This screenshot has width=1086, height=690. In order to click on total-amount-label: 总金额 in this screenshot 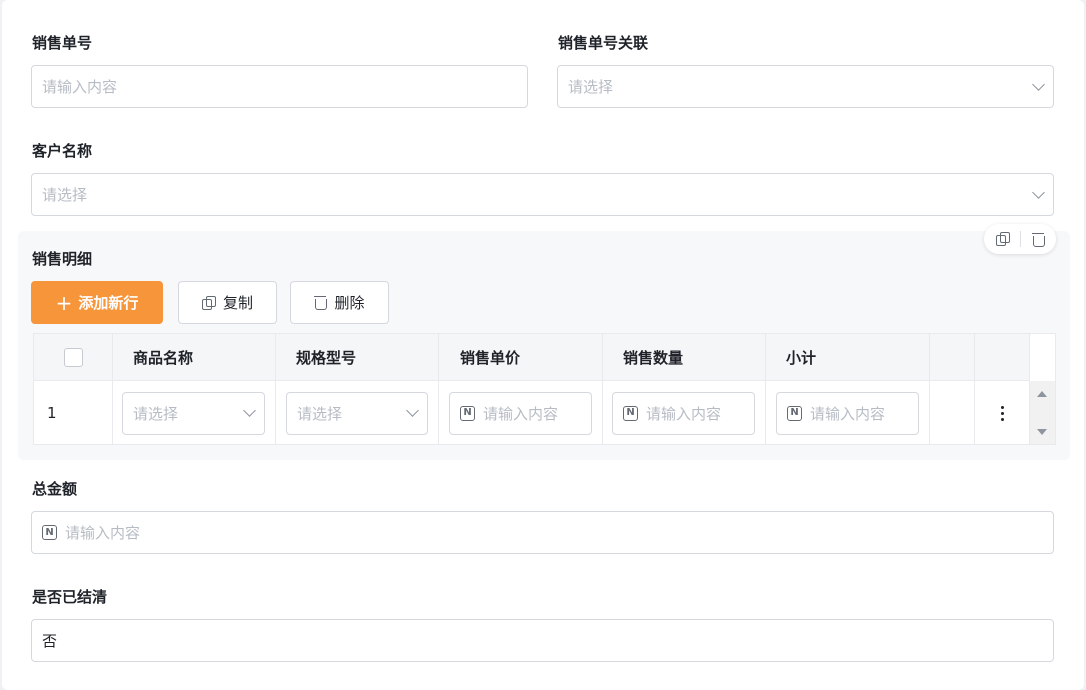, I will do `click(55, 489)`.